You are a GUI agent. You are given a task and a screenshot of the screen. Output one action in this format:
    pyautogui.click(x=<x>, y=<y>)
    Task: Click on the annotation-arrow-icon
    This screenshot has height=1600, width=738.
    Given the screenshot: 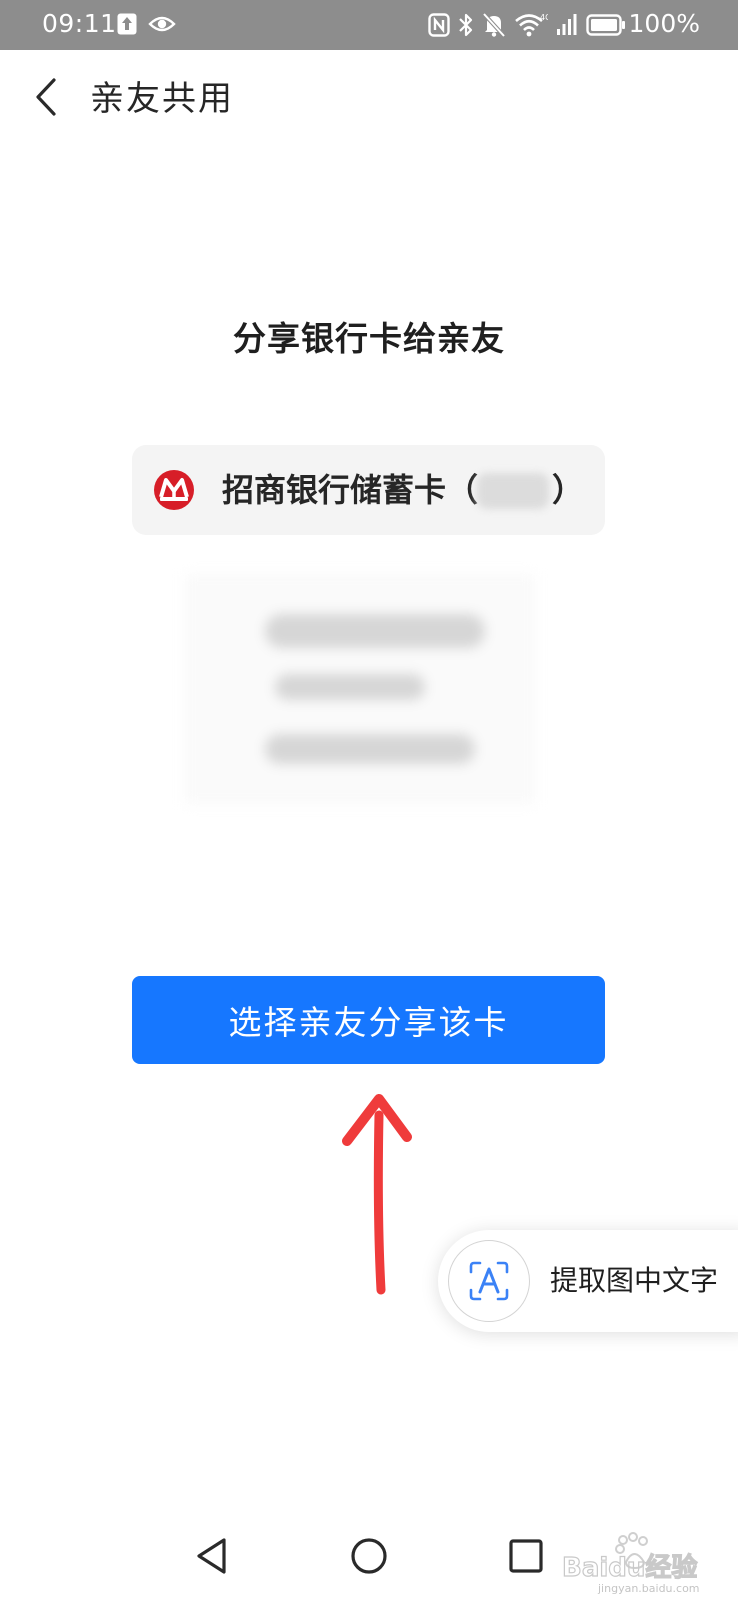 What is the action you would take?
    pyautogui.click(x=380, y=1192)
    